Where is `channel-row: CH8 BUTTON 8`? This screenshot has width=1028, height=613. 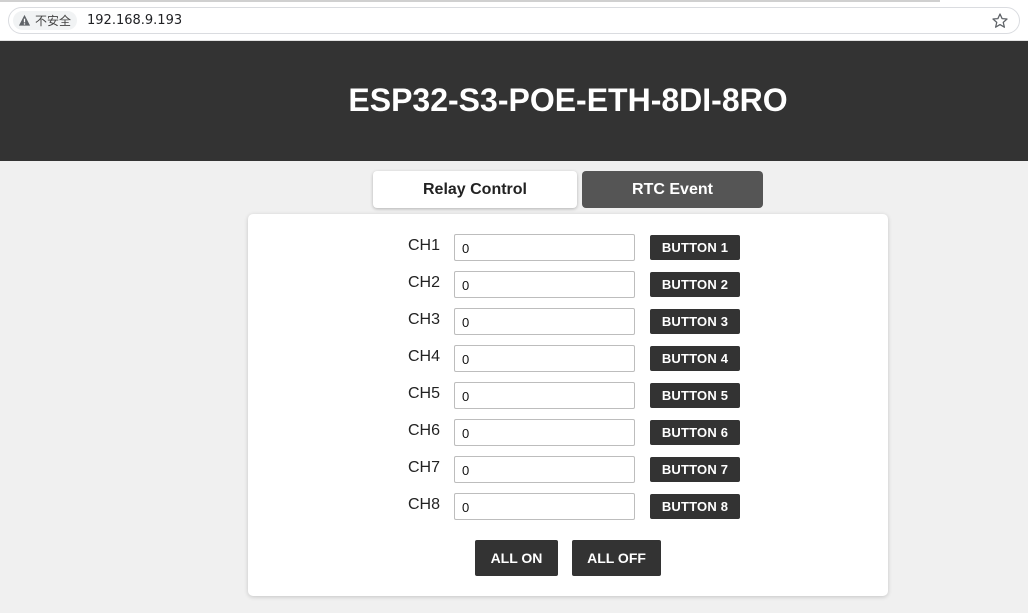 channel-row: CH8 BUTTON 8 is located at coordinates (568, 506).